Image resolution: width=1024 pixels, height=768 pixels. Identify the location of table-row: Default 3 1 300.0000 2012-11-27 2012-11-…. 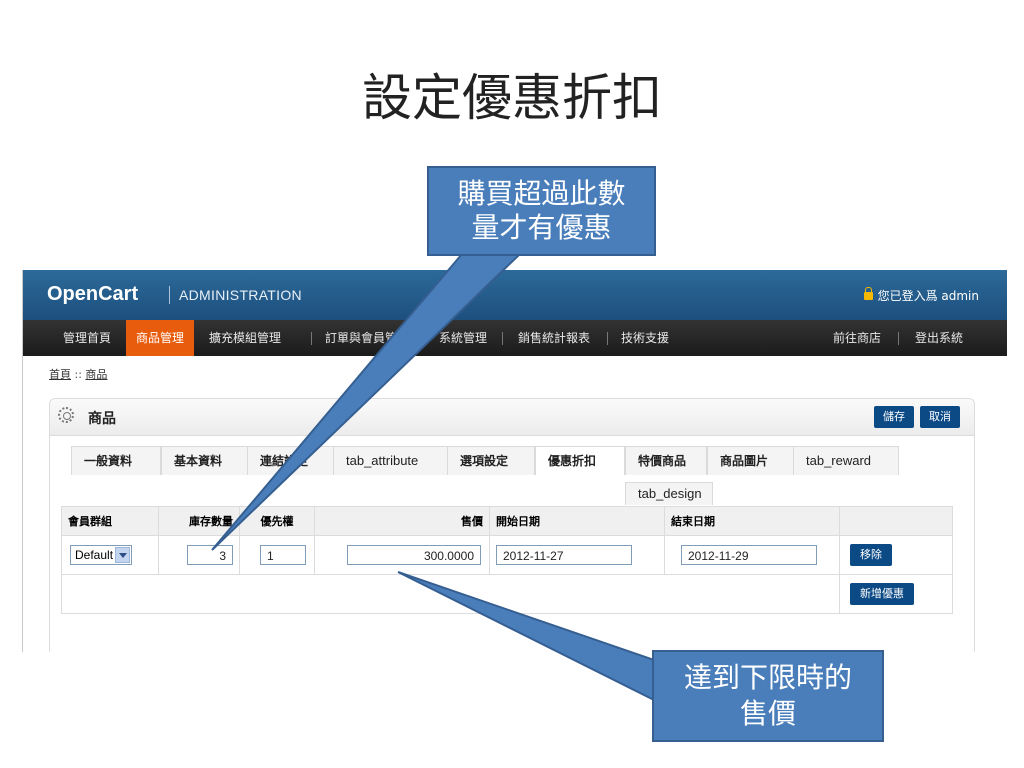
(507, 555).